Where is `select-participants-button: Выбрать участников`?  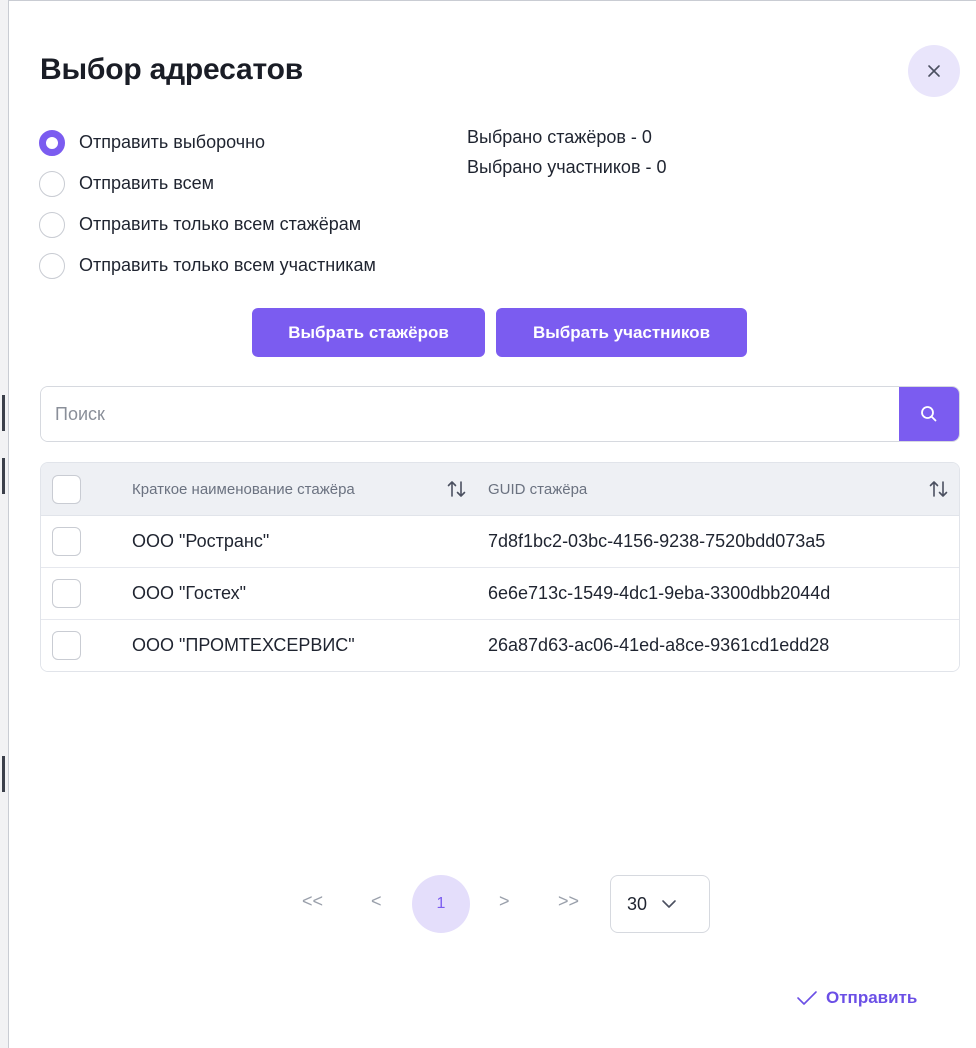 select-participants-button: Выбрать участников is located at coordinates (621, 332).